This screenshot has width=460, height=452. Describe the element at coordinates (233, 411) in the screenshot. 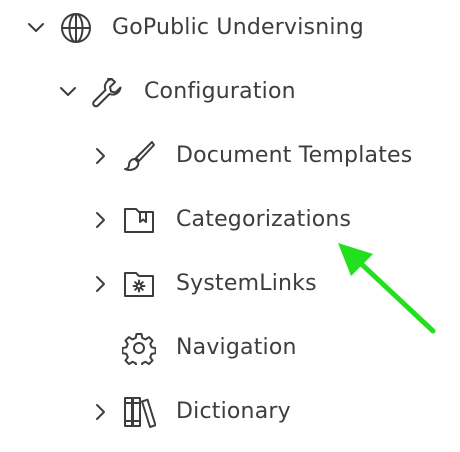

I see `tree-node-label: Dictionary` at that location.